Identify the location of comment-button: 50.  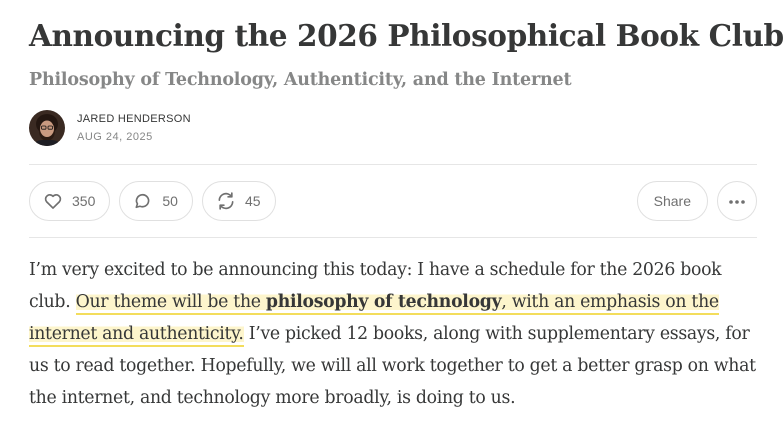
(156, 201).